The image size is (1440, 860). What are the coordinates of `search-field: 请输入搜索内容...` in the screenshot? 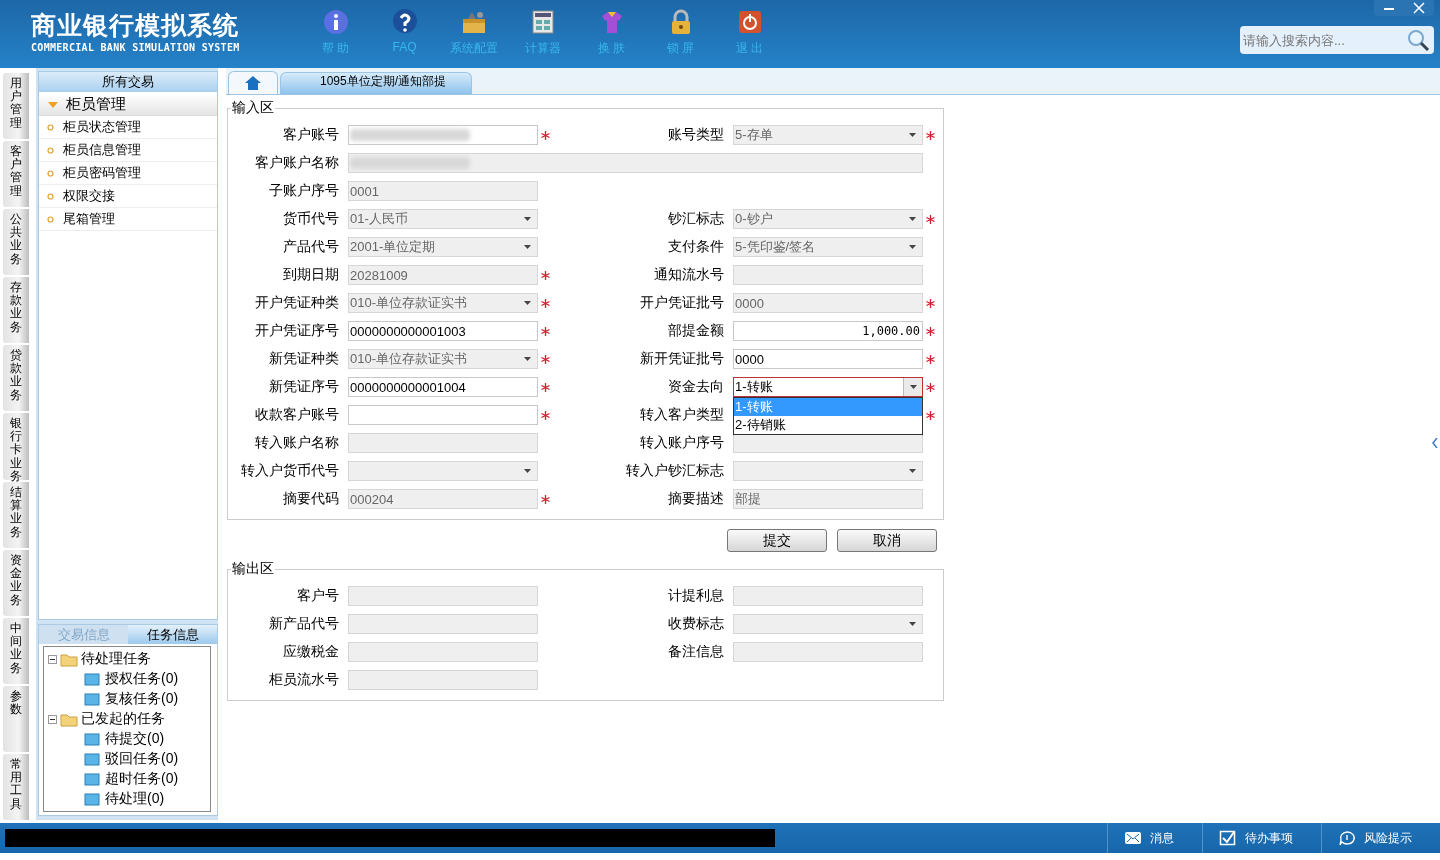 It's located at (1337, 40).